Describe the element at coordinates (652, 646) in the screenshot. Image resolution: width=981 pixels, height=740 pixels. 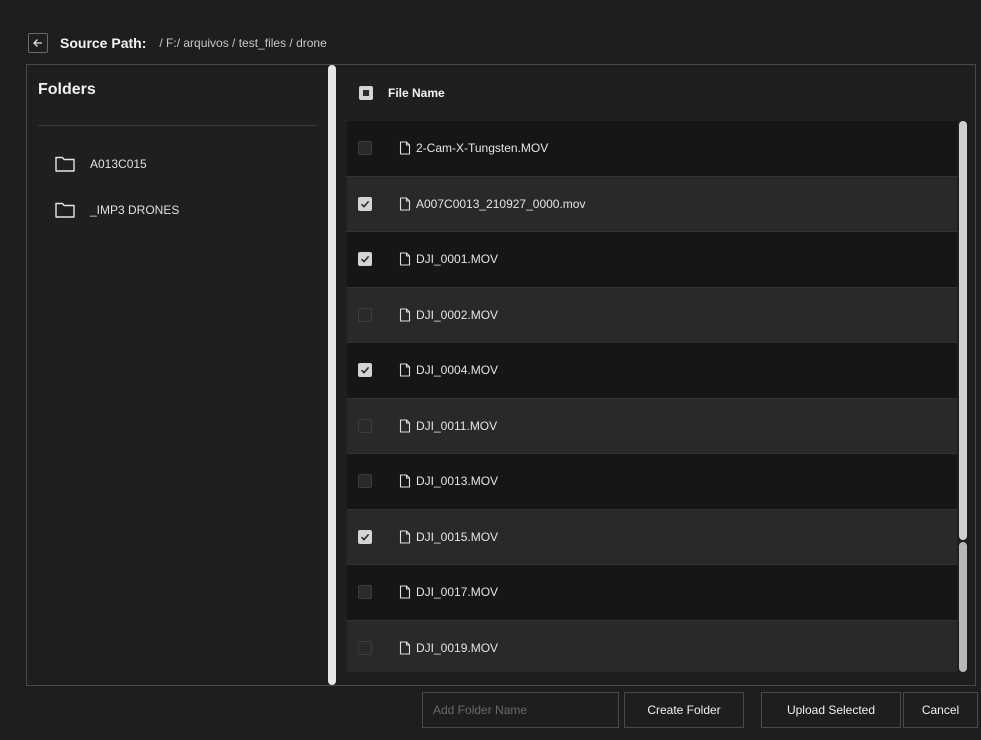
I see `file-row: DJI_0019.MOV` at that location.